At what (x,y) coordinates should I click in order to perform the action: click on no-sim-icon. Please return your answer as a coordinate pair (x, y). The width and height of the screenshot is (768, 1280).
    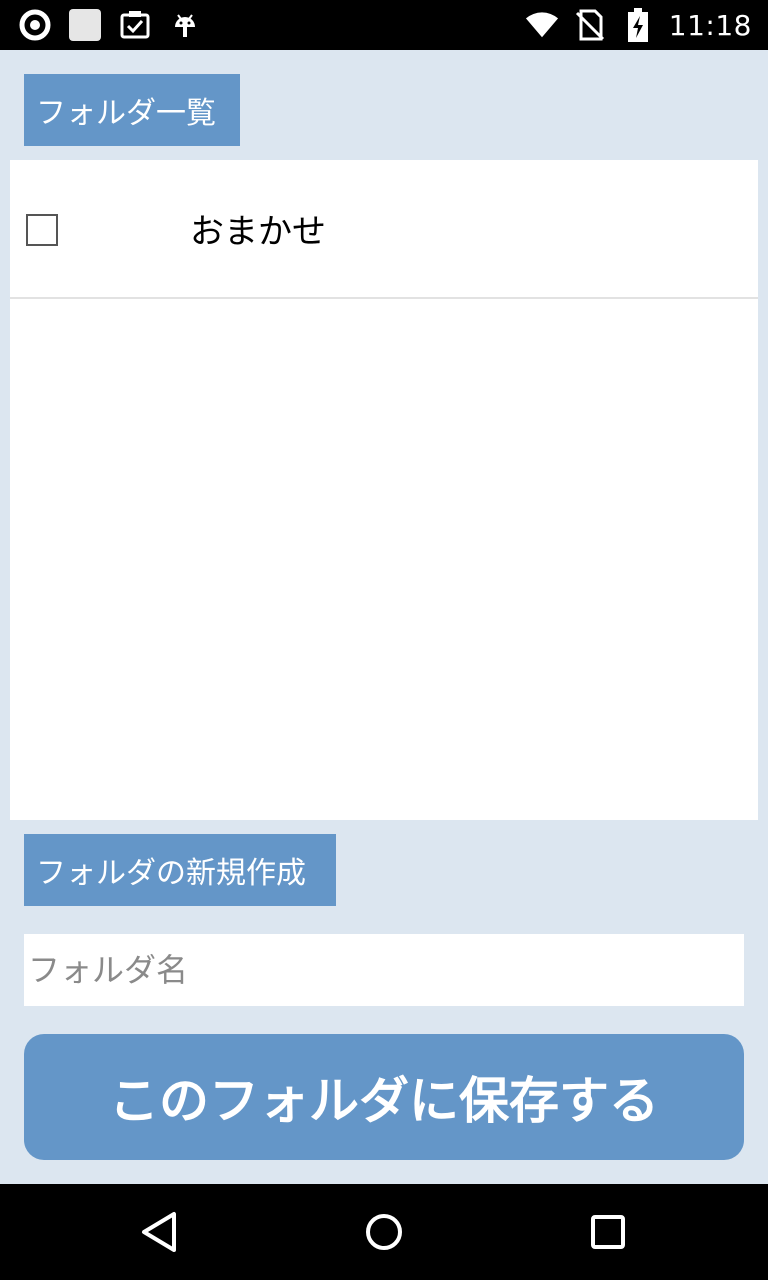
    Looking at the image, I should click on (590, 25).